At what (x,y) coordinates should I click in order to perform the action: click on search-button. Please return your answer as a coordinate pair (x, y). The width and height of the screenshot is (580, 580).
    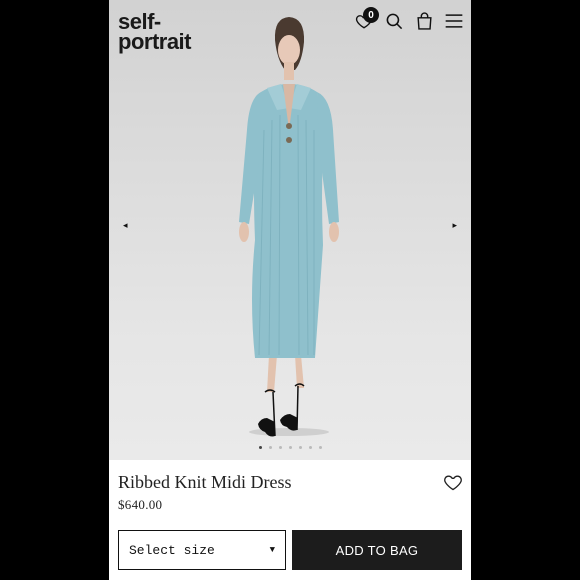
    Looking at the image, I should click on (394, 21).